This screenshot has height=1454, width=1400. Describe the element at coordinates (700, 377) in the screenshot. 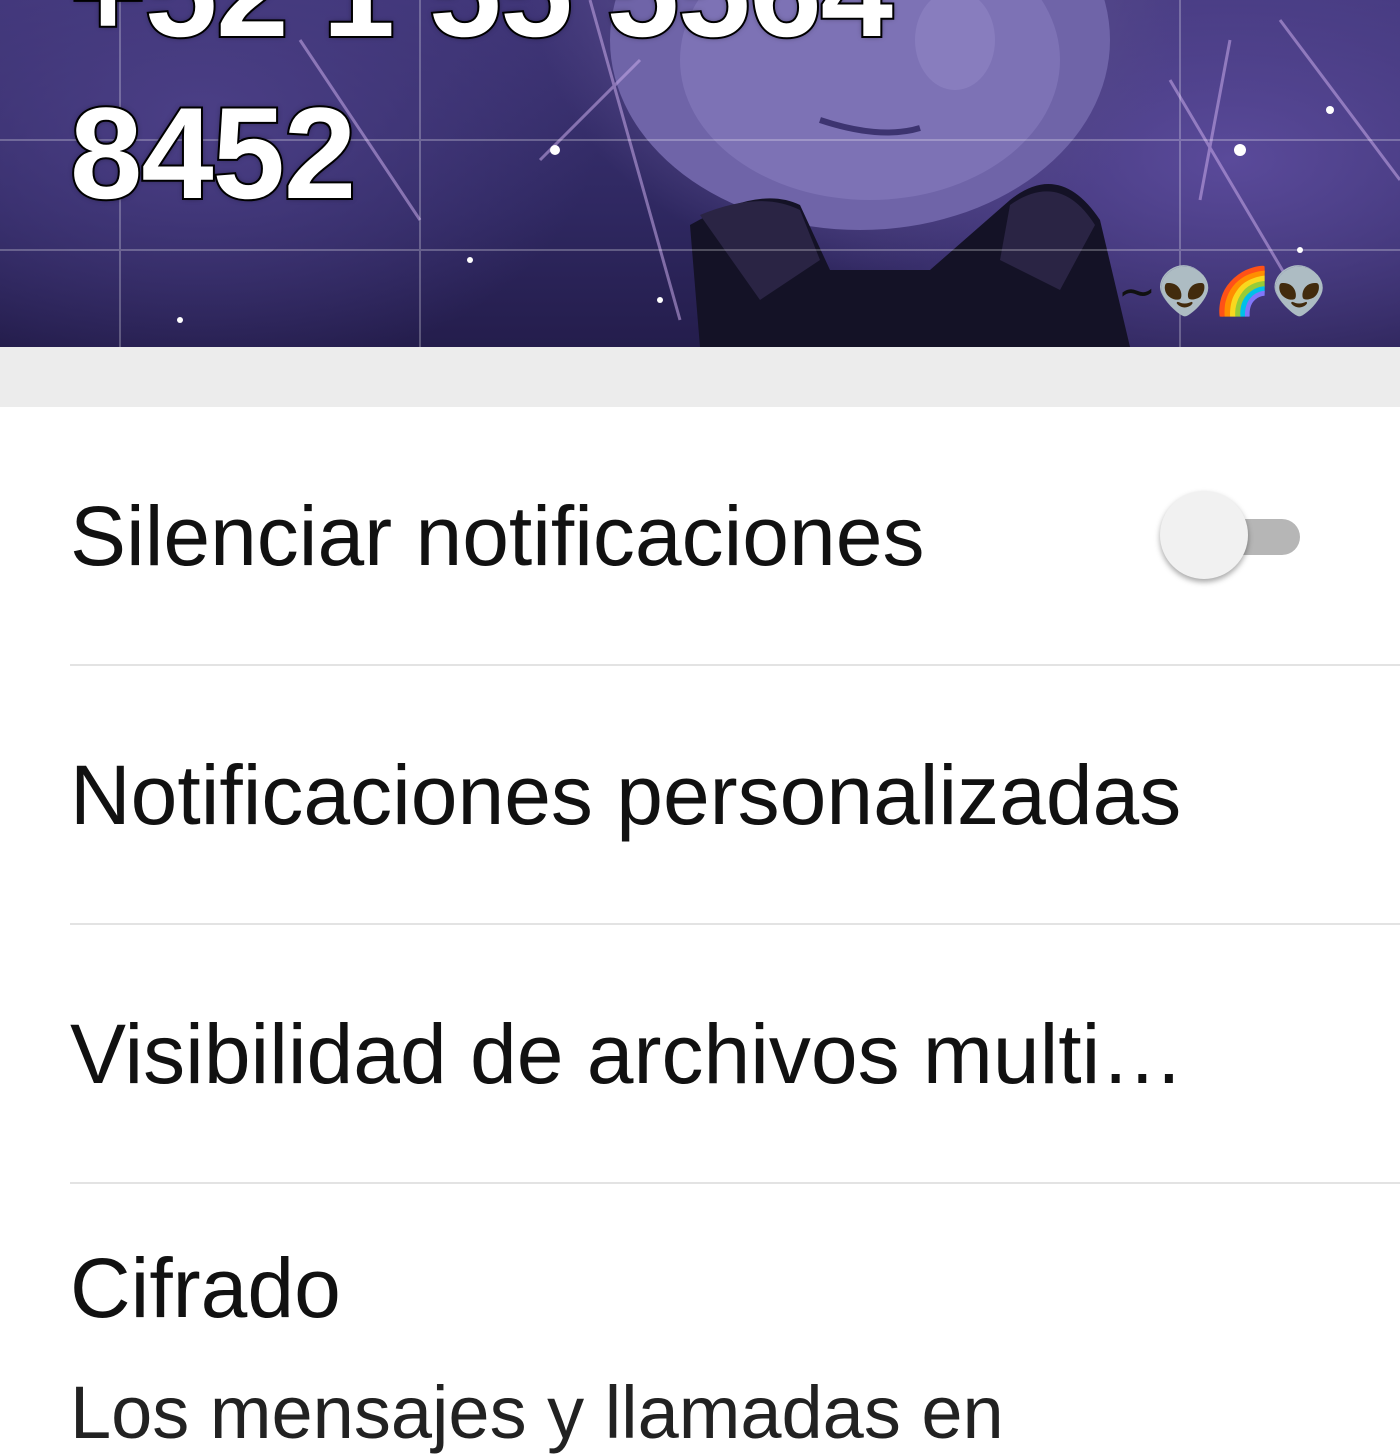

I see `section-divider` at that location.